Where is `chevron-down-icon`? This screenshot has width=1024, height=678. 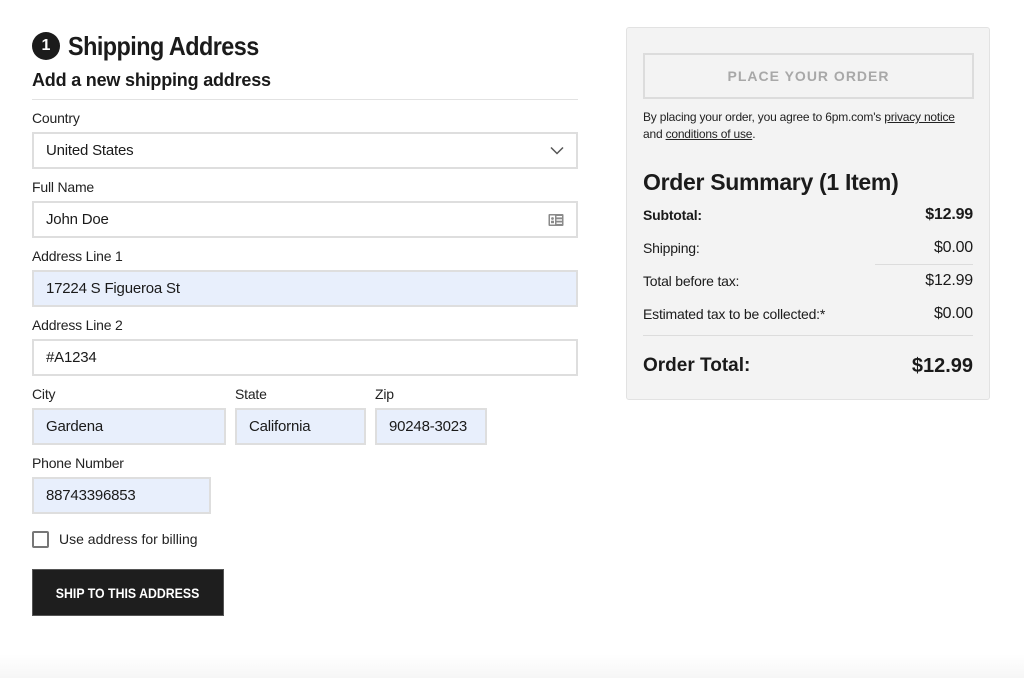 chevron-down-icon is located at coordinates (557, 150).